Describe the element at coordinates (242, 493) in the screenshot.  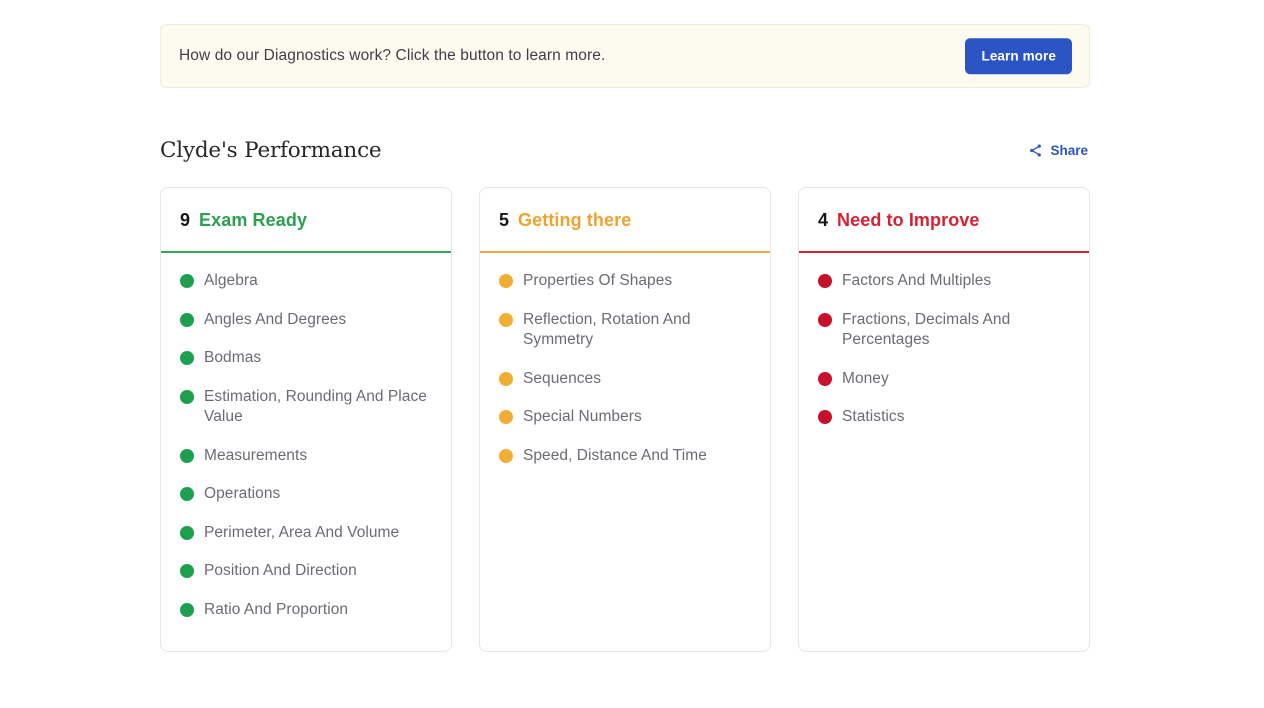
I see `topic-label: Operations` at that location.